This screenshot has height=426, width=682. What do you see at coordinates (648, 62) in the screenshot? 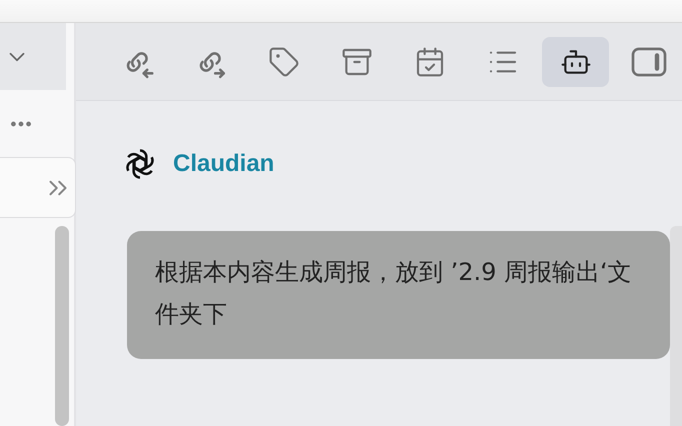
I see `sidebar-toggle-icon` at bounding box center [648, 62].